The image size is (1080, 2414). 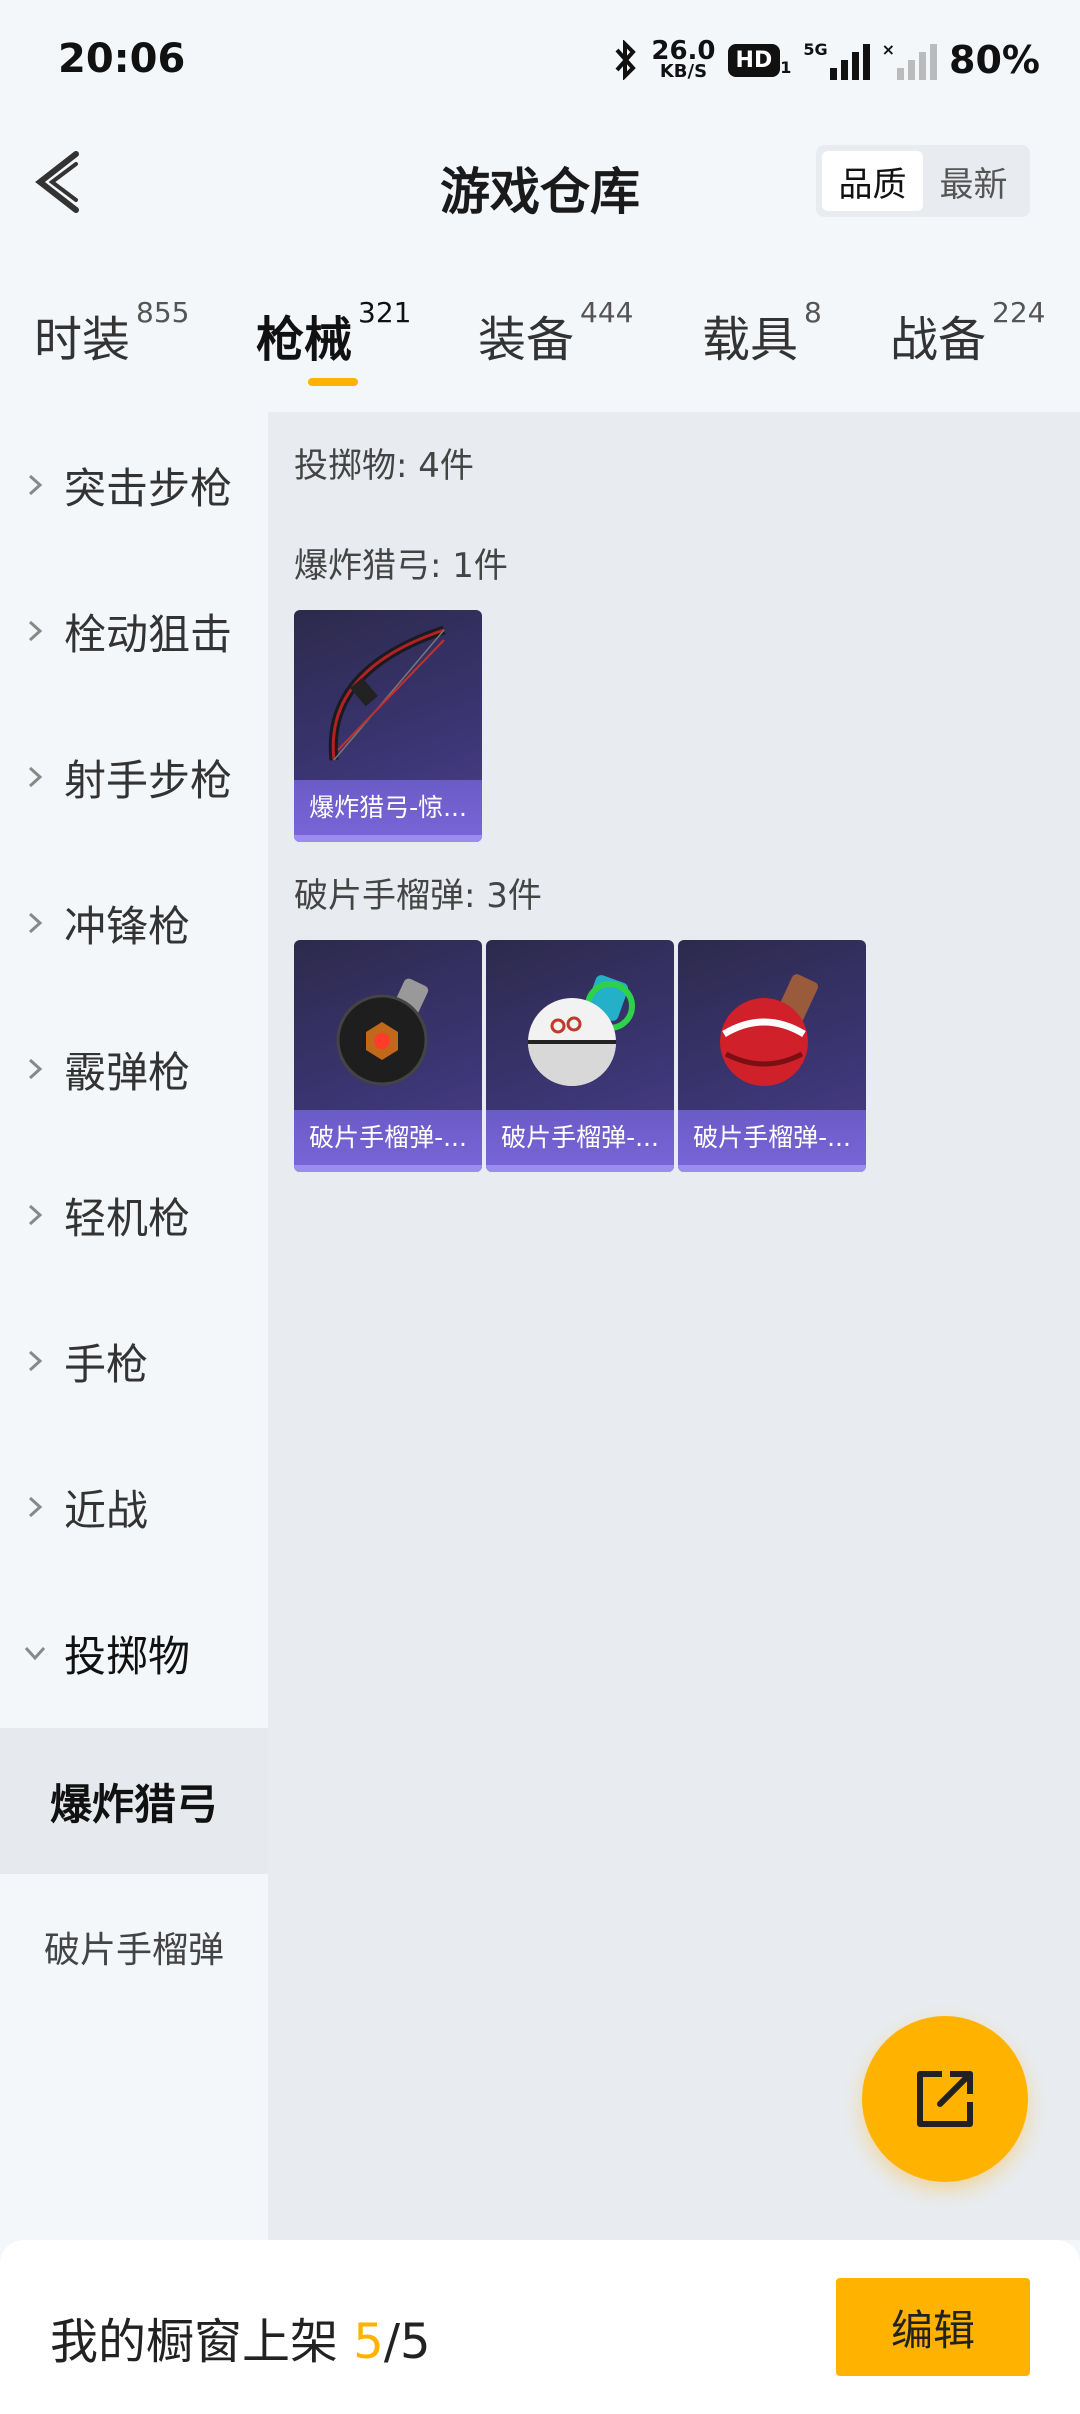 I want to click on sidebar-item-marksman-rifle: 射手步枪, so click(x=134, y=777).